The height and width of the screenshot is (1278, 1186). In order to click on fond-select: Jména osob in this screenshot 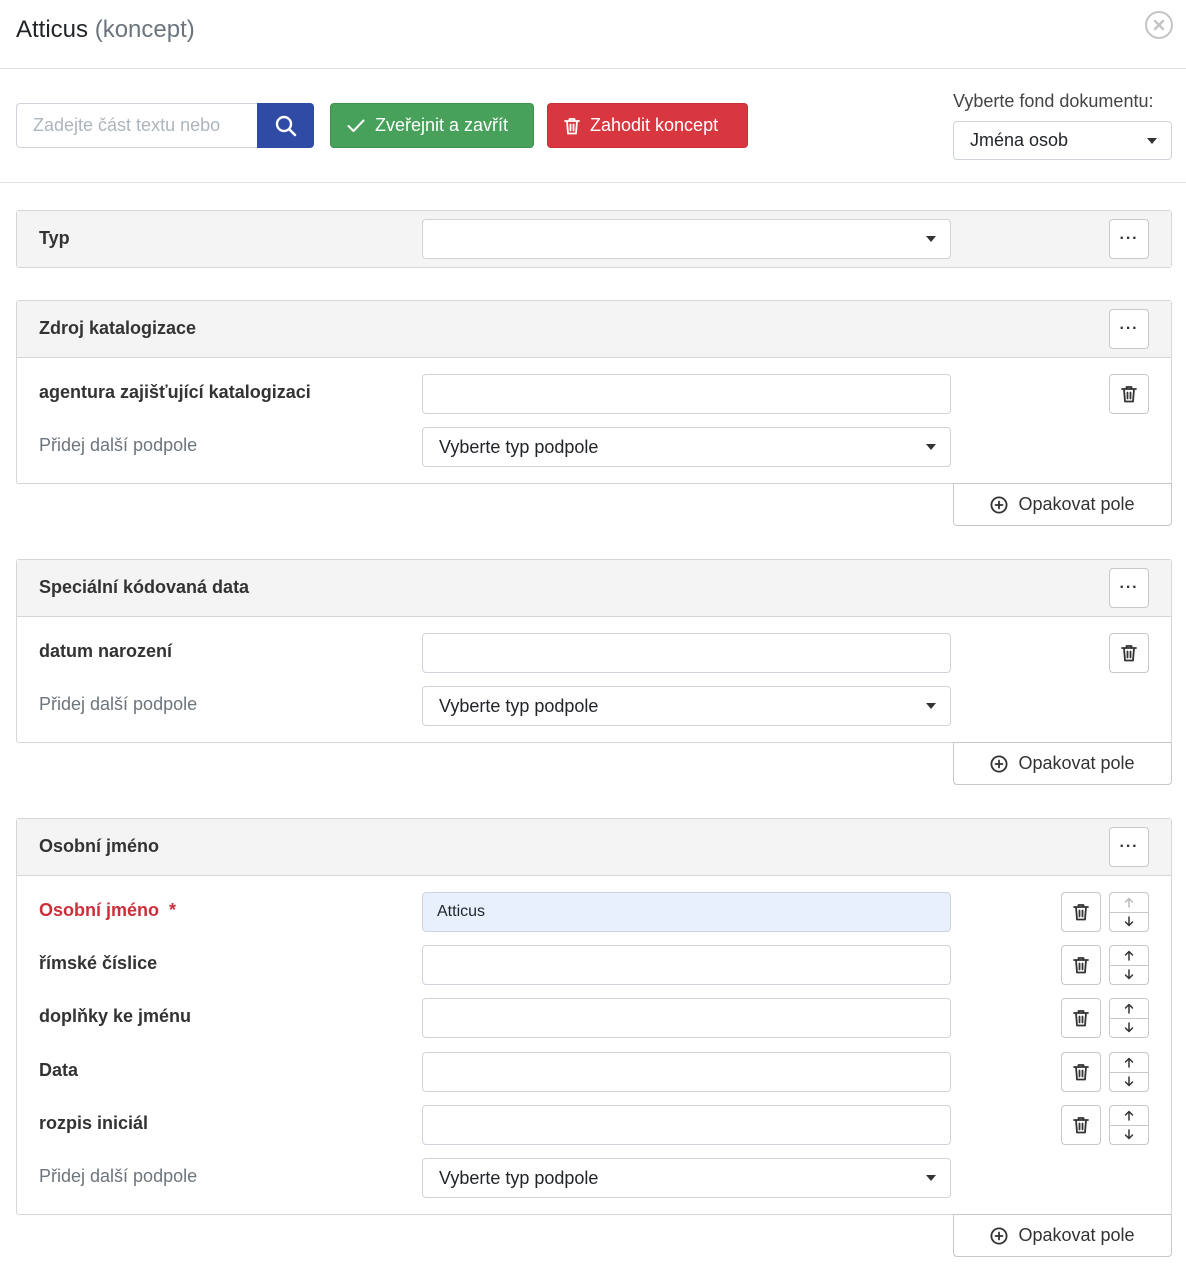, I will do `click(1062, 140)`.